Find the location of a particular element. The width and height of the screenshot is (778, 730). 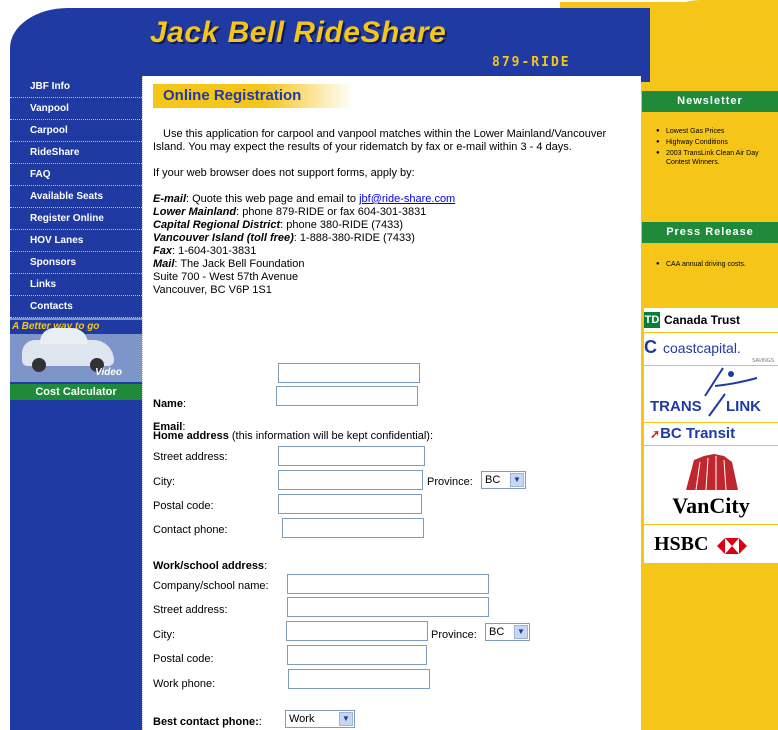

province-select: BC ▼ is located at coordinates (503, 480).